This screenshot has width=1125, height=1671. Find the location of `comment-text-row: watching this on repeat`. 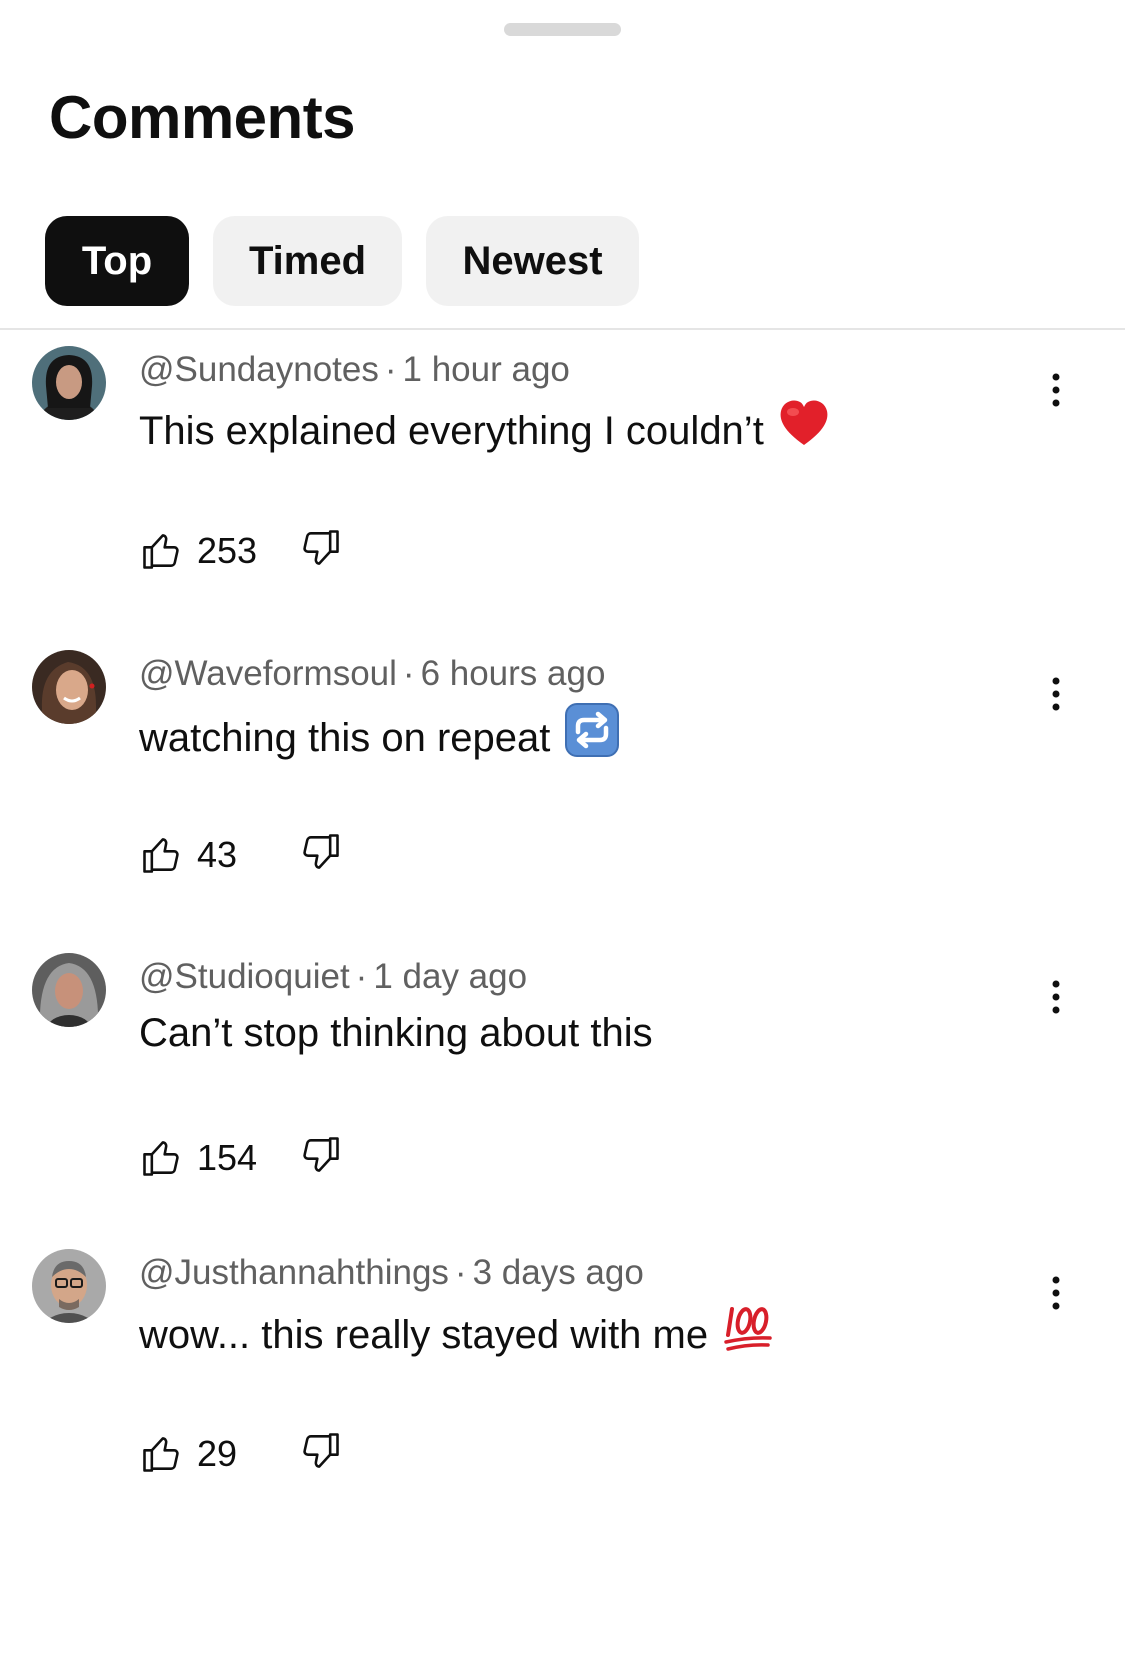

comment-text-row: watching this on repeat is located at coordinates (379, 737).